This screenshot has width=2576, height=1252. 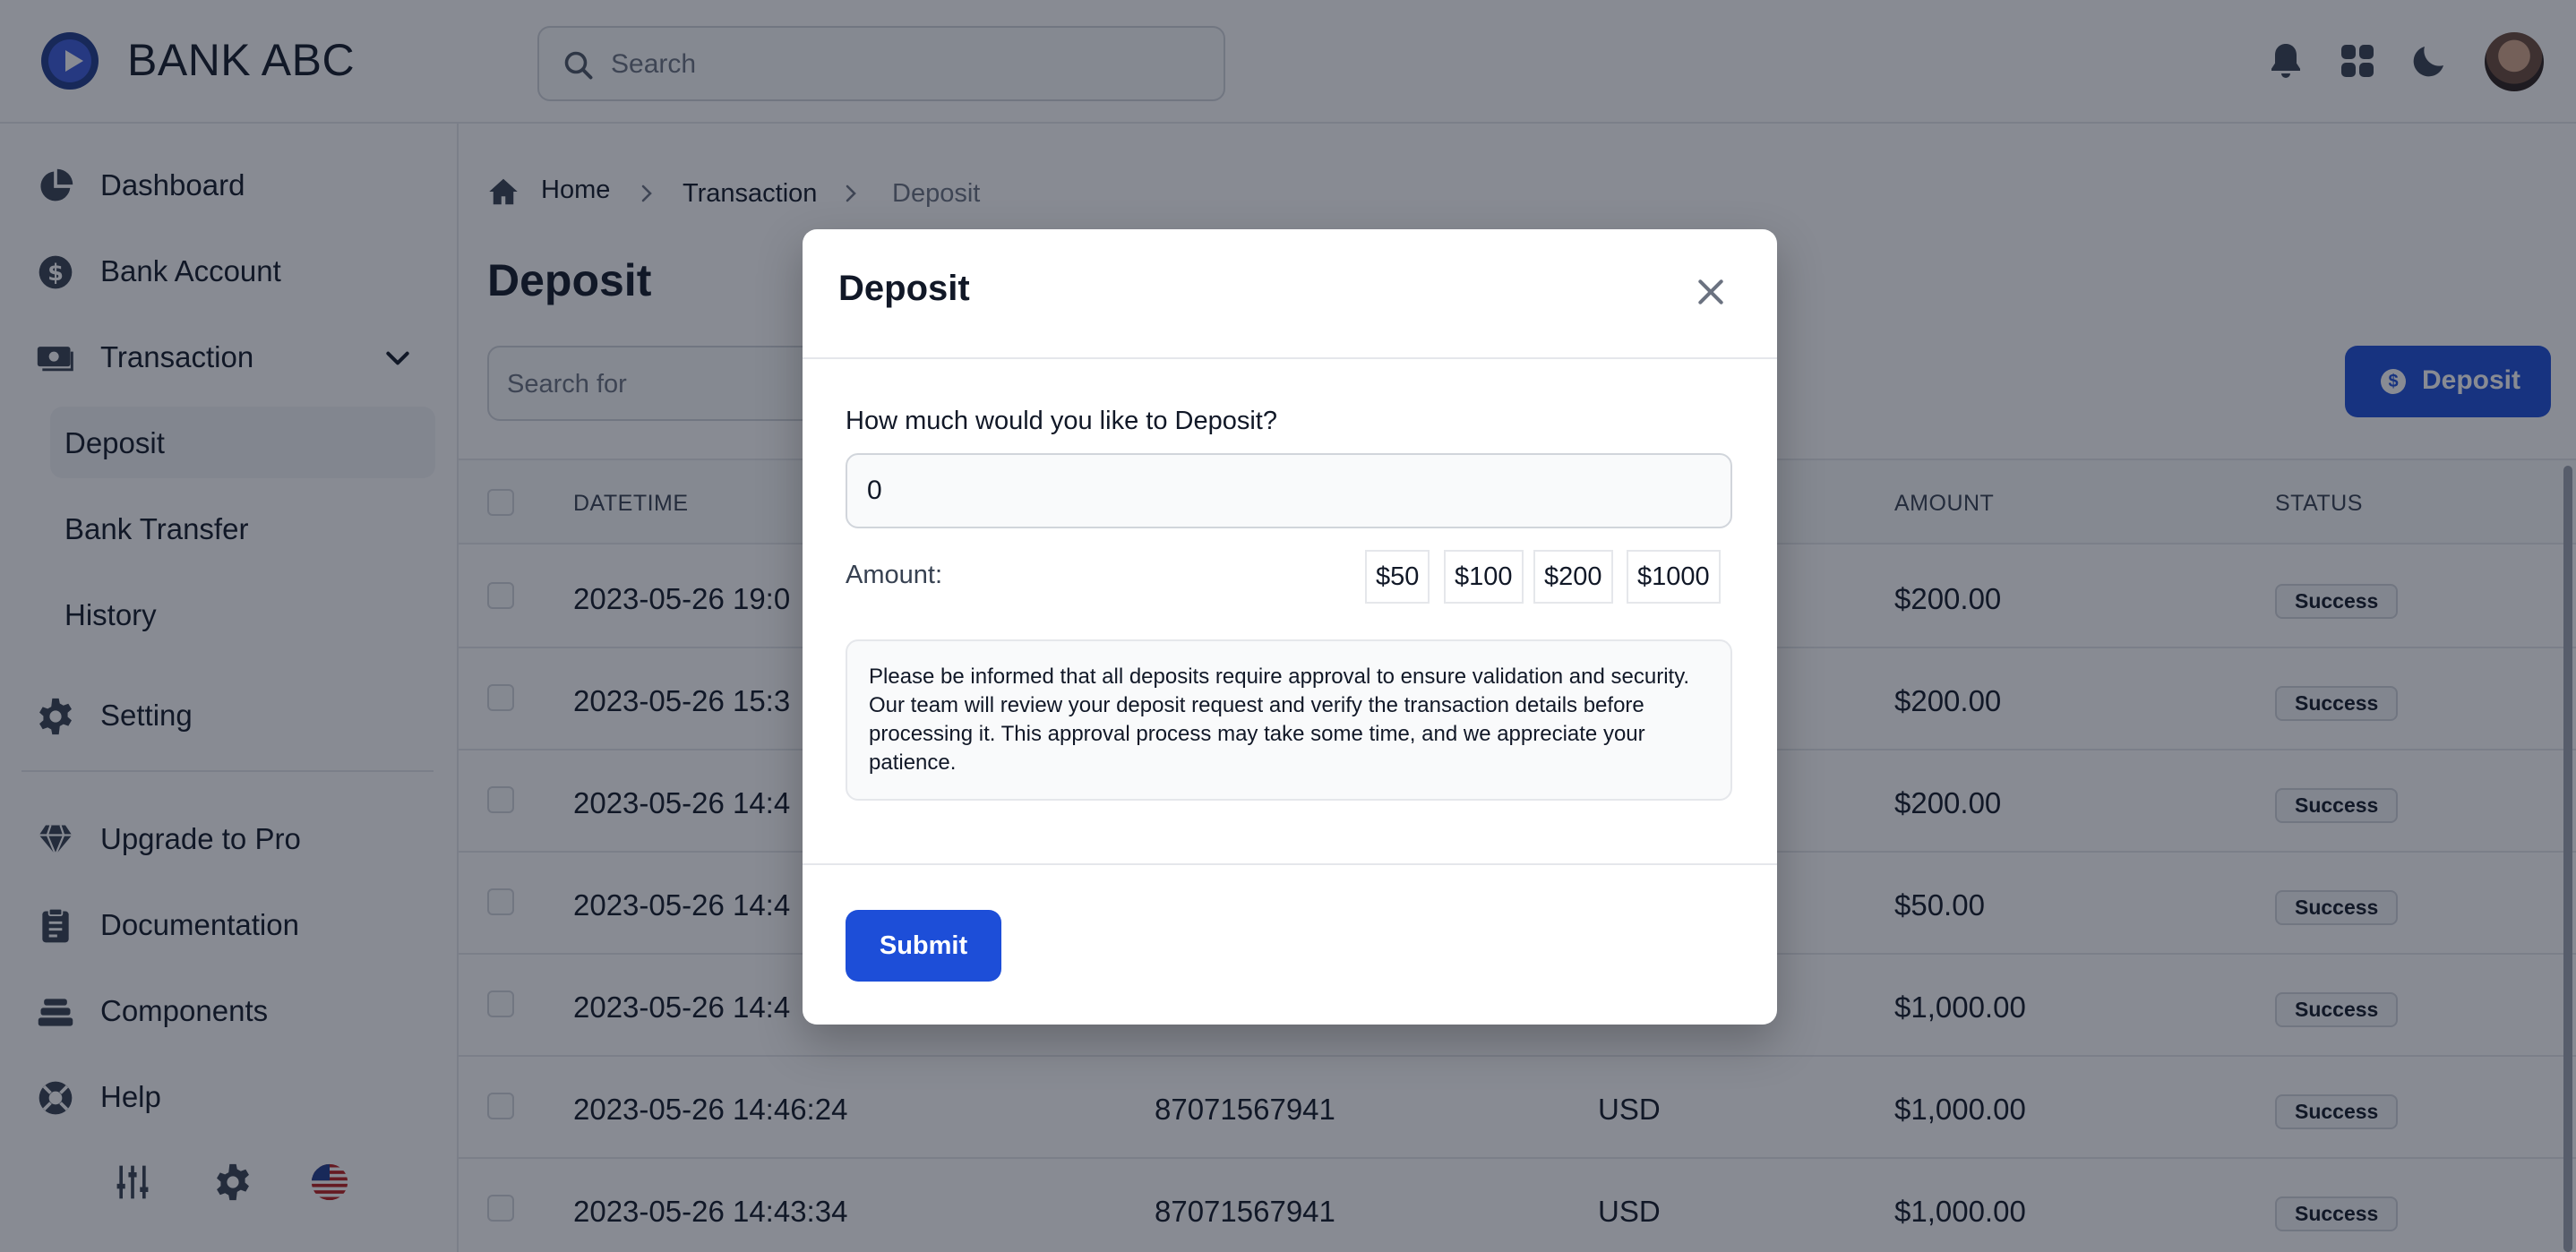 What do you see at coordinates (1573, 577) in the screenshot?
I see `quick-amount-200: $200` at bounding box center [1573, 577].